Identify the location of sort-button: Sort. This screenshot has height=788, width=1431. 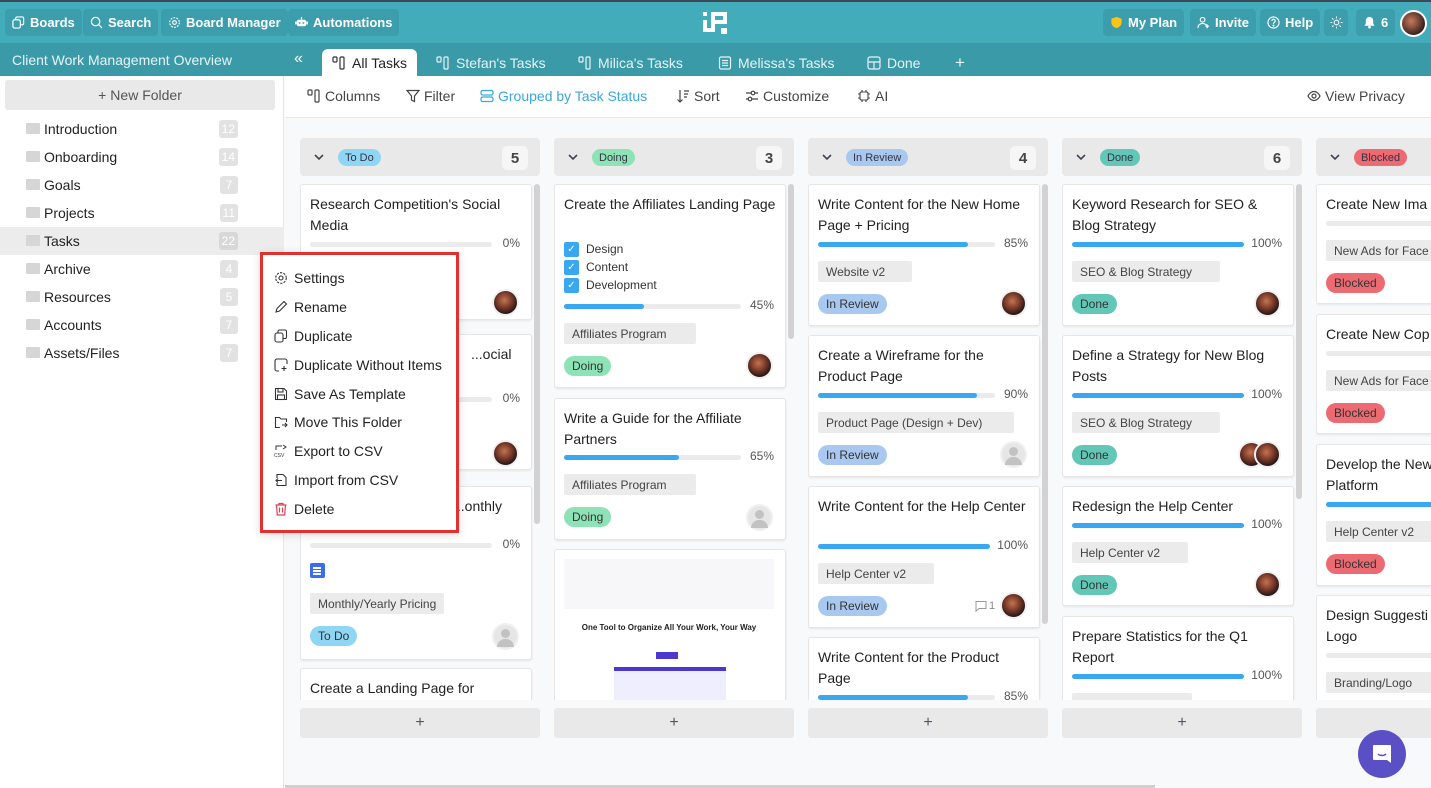
(698, 96).